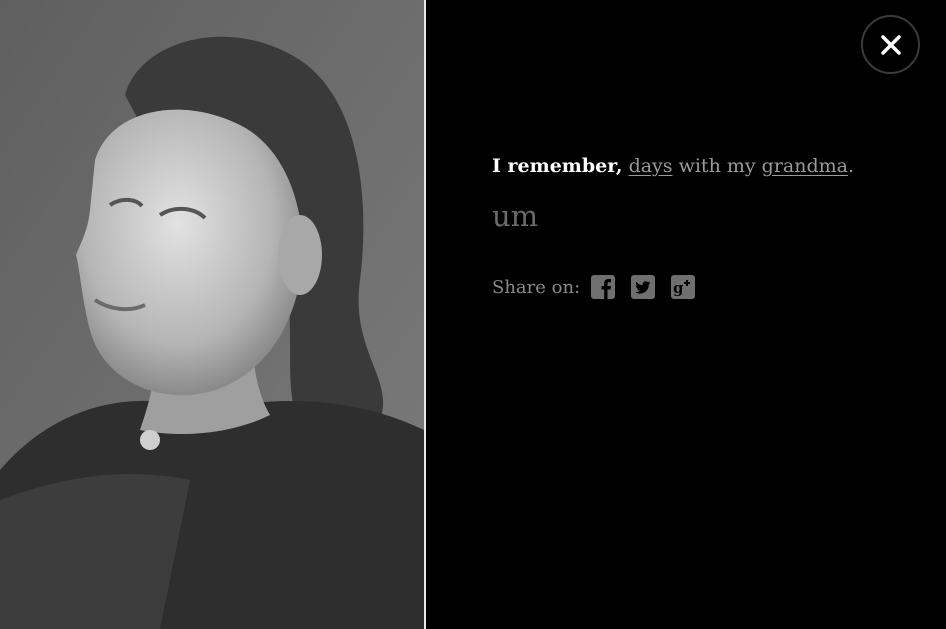 The image size is (946, 629). I want to click on headline-middle: with my, so click(717, 166).